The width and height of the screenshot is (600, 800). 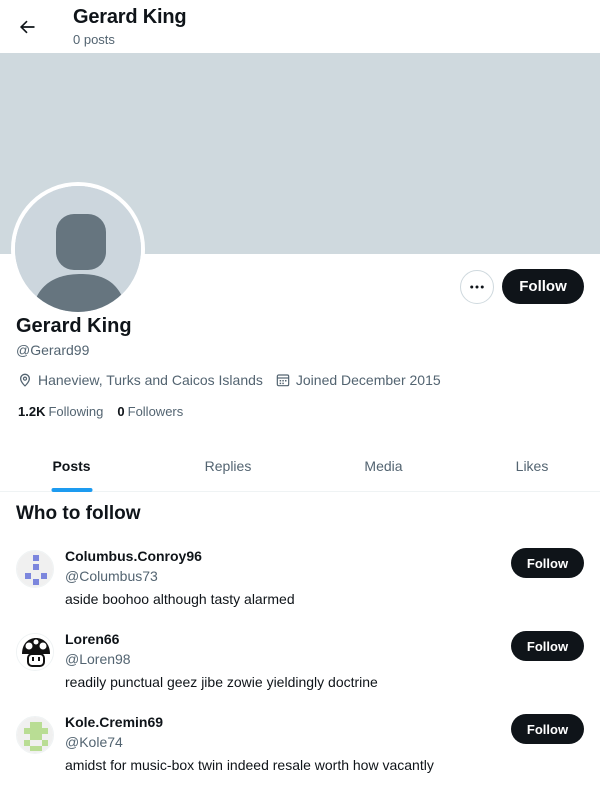 I want to click on profile-tabs: Posts Replies Media Likes, so click(x=300, y=466).